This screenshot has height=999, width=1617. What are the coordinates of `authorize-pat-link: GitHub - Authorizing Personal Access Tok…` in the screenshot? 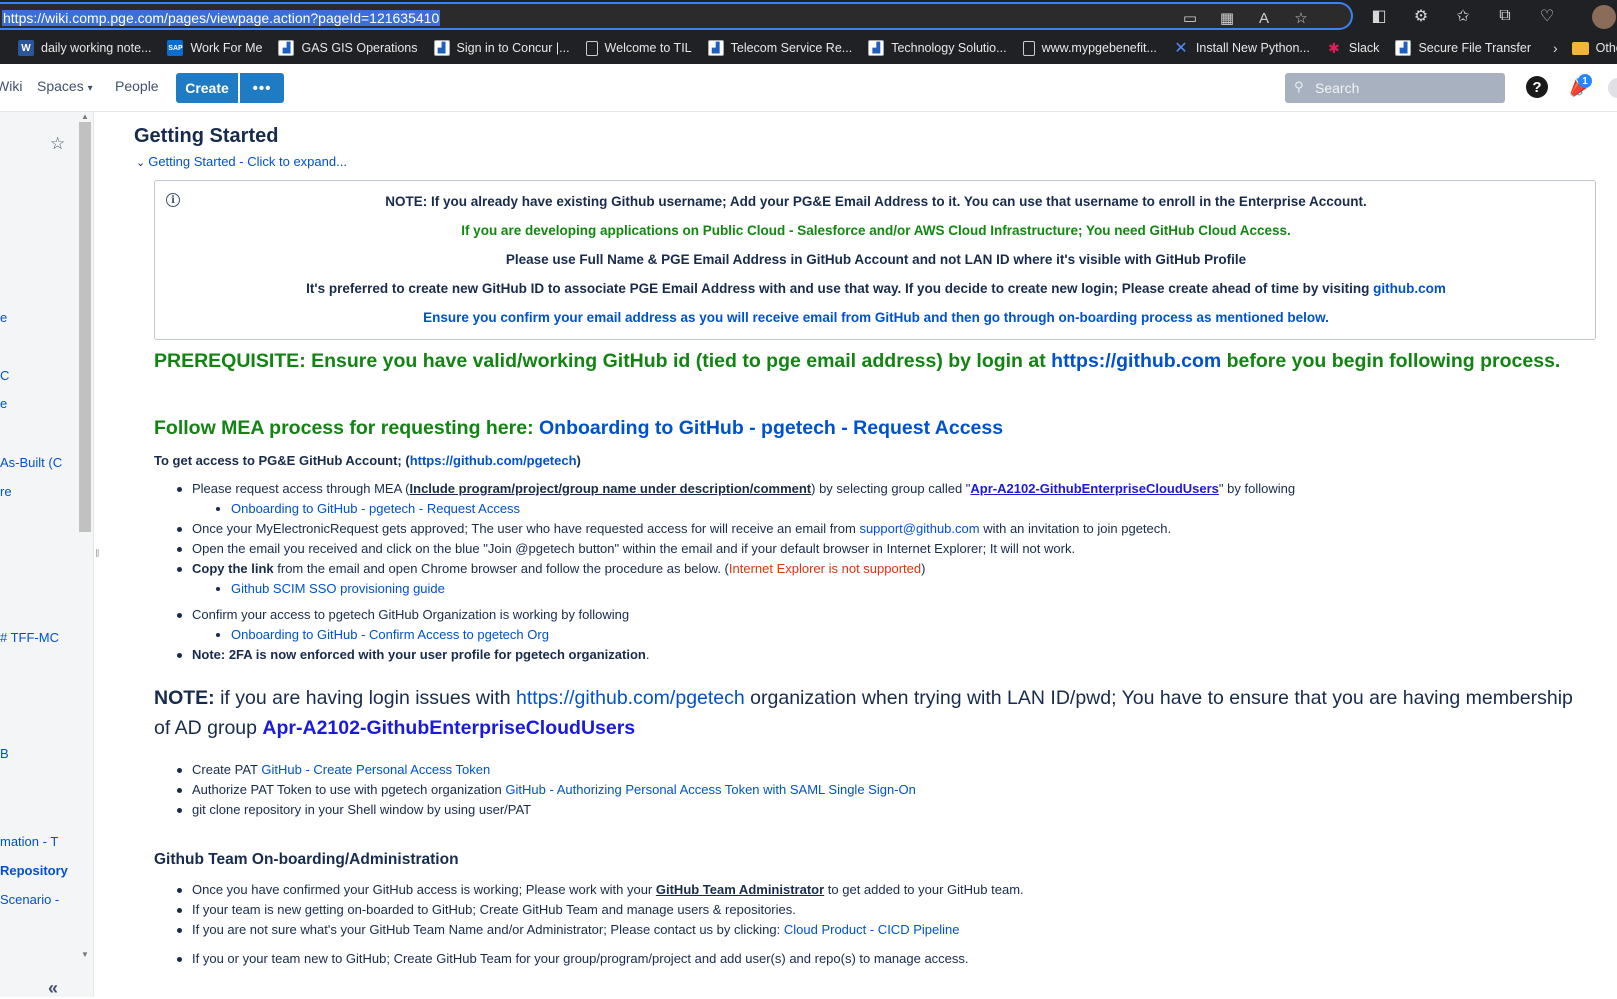 It's located at (710, 789).